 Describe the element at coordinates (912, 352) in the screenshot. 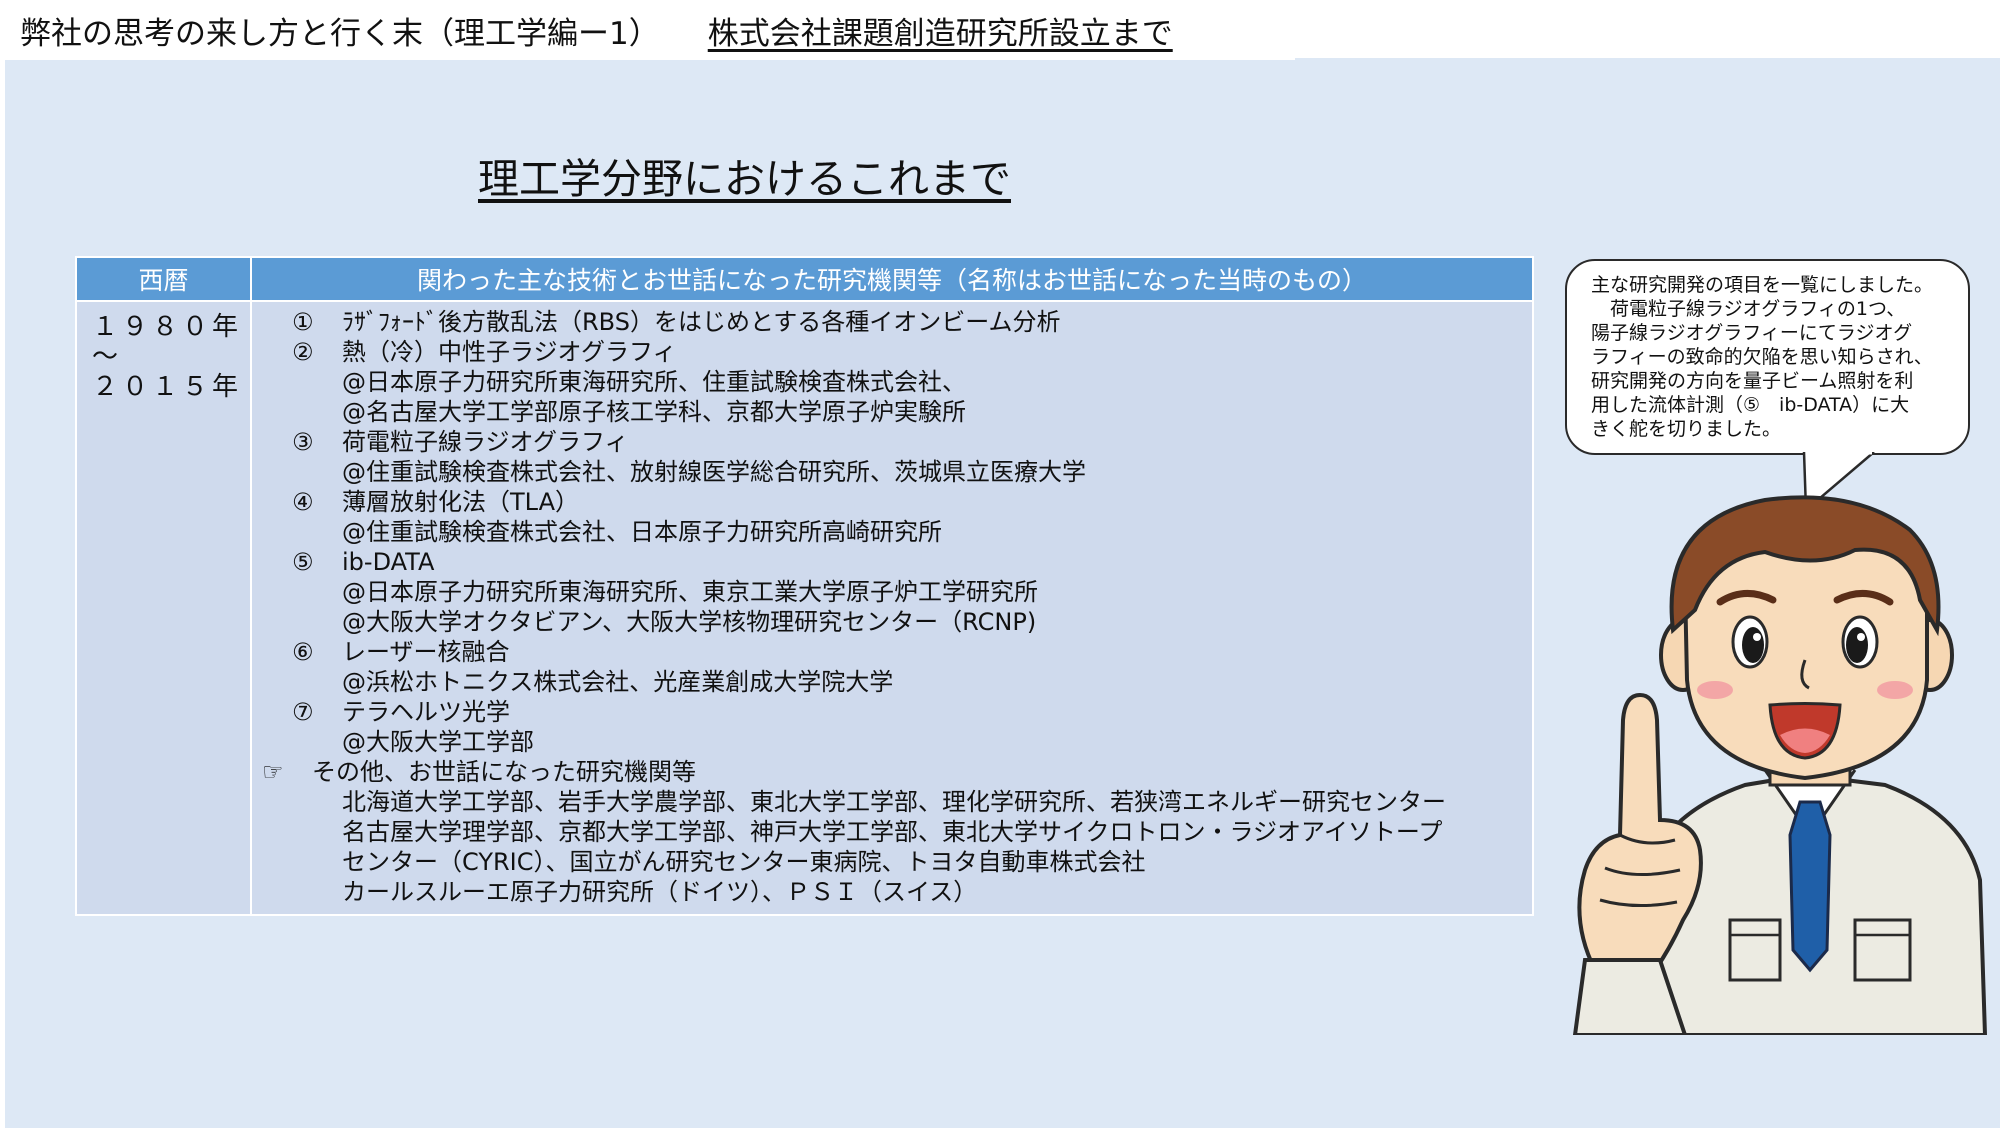

I see `list-item: ② 熱（冷）中性子ラジオグラフィ` at that location.